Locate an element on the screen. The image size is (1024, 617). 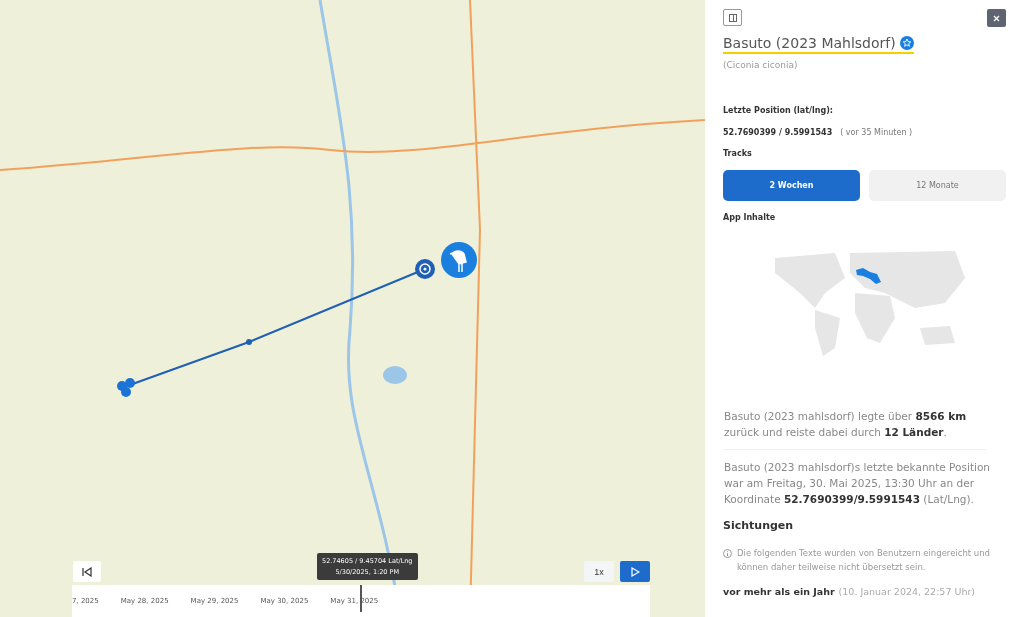
play-button is located at coordinates (635, 571).